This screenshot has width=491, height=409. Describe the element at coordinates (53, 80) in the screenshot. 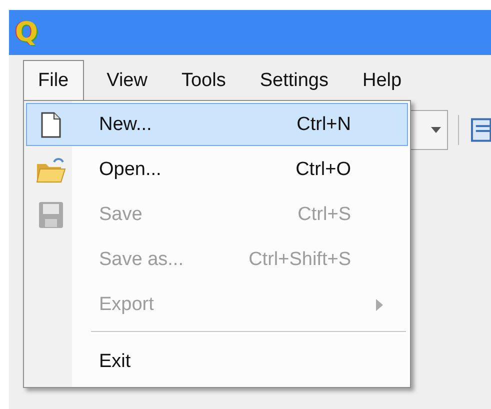

I see `menu-bar-item: File` at that location.